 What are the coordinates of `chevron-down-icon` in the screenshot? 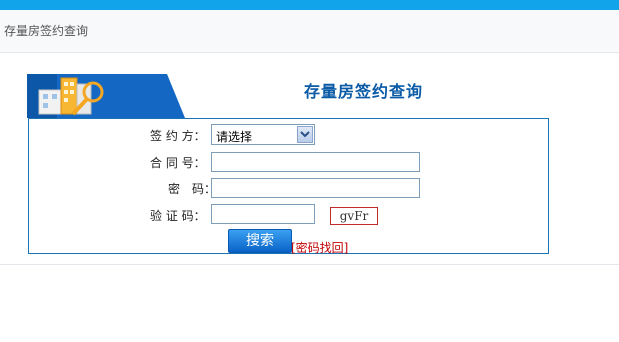 It's located at (305, 134).